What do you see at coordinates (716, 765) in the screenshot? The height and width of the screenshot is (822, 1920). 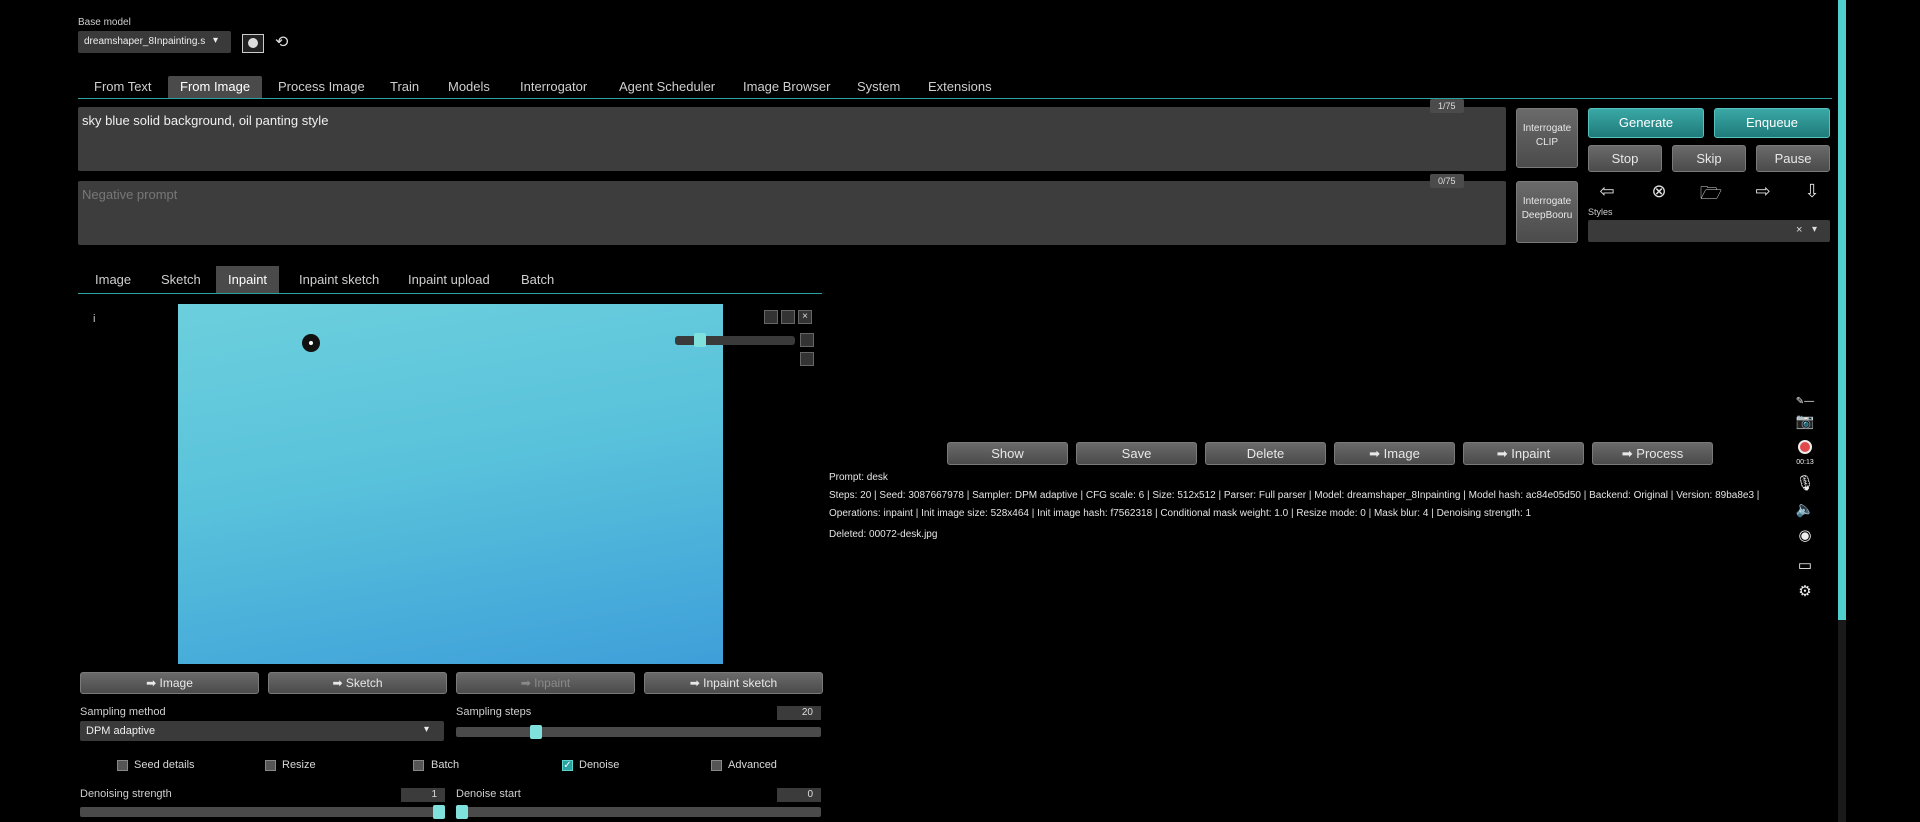 I see `advanced-checkbox` at bounding box center [716, 765].